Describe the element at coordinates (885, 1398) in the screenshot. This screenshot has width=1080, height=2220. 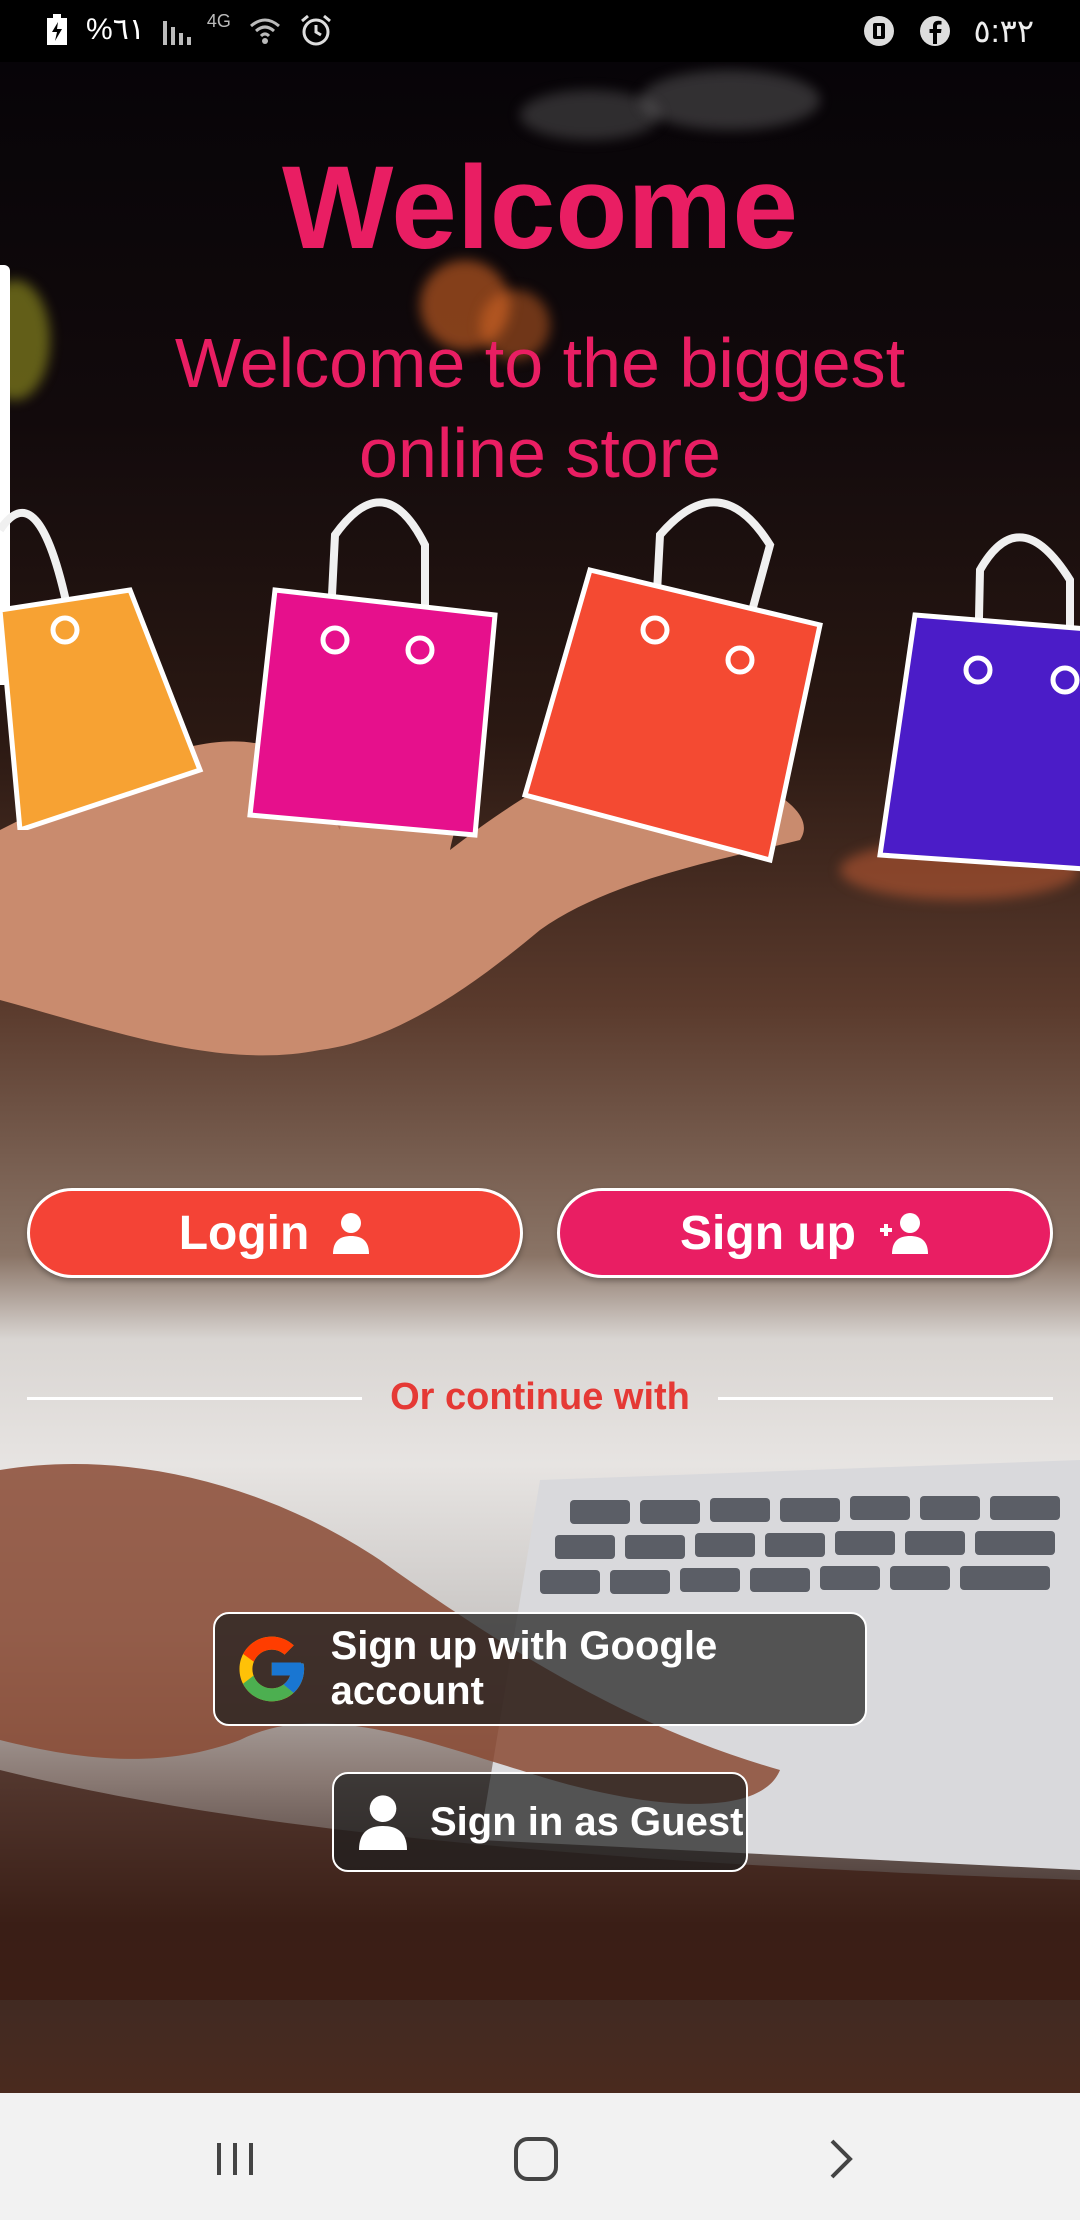
I see `divider-line-right` at that location.